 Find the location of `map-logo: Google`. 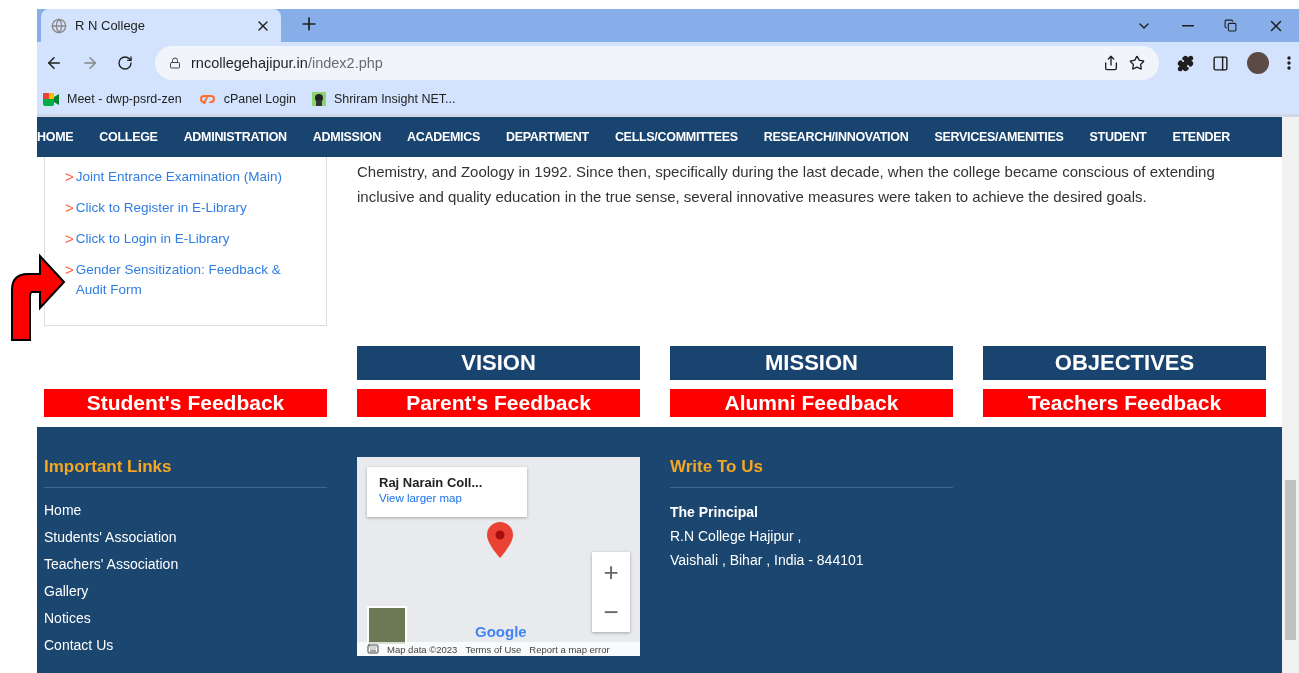

map-logo: Google is located at coordinates (501, 631).